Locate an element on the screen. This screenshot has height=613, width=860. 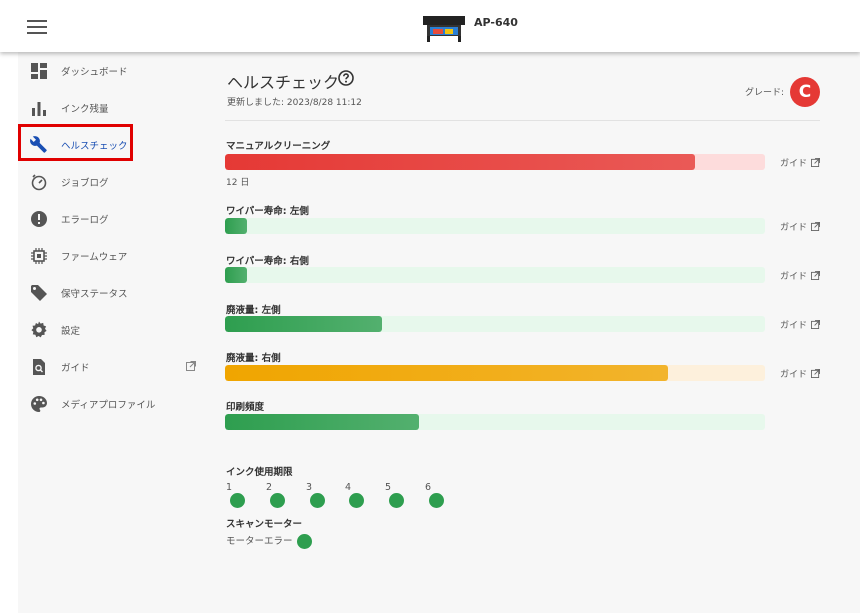
sidebar-item-label: インク残量 is located at coordinates (85, 109).